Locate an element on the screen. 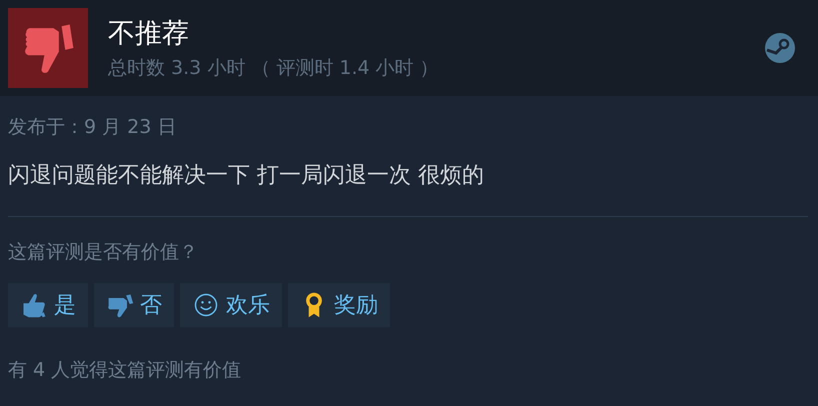 This screenshot has width=818, height=406. review-text: 闪退问题能不能解决一下 打一局闪退一次 很烦的 is located at coordinates (246, 176).